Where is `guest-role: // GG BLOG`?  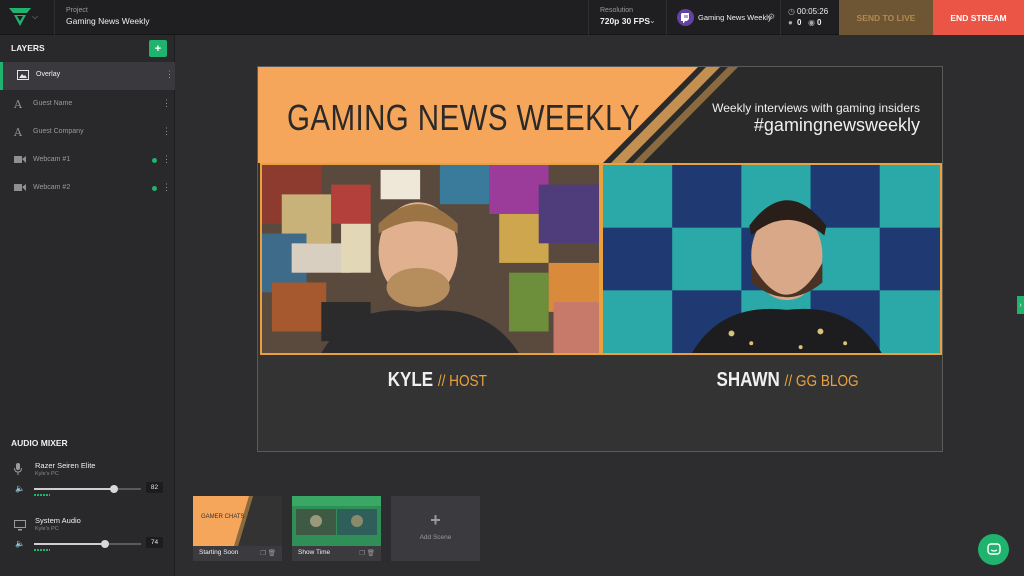
guest-role: // GG BLOG is located at coordinates (821, 381).